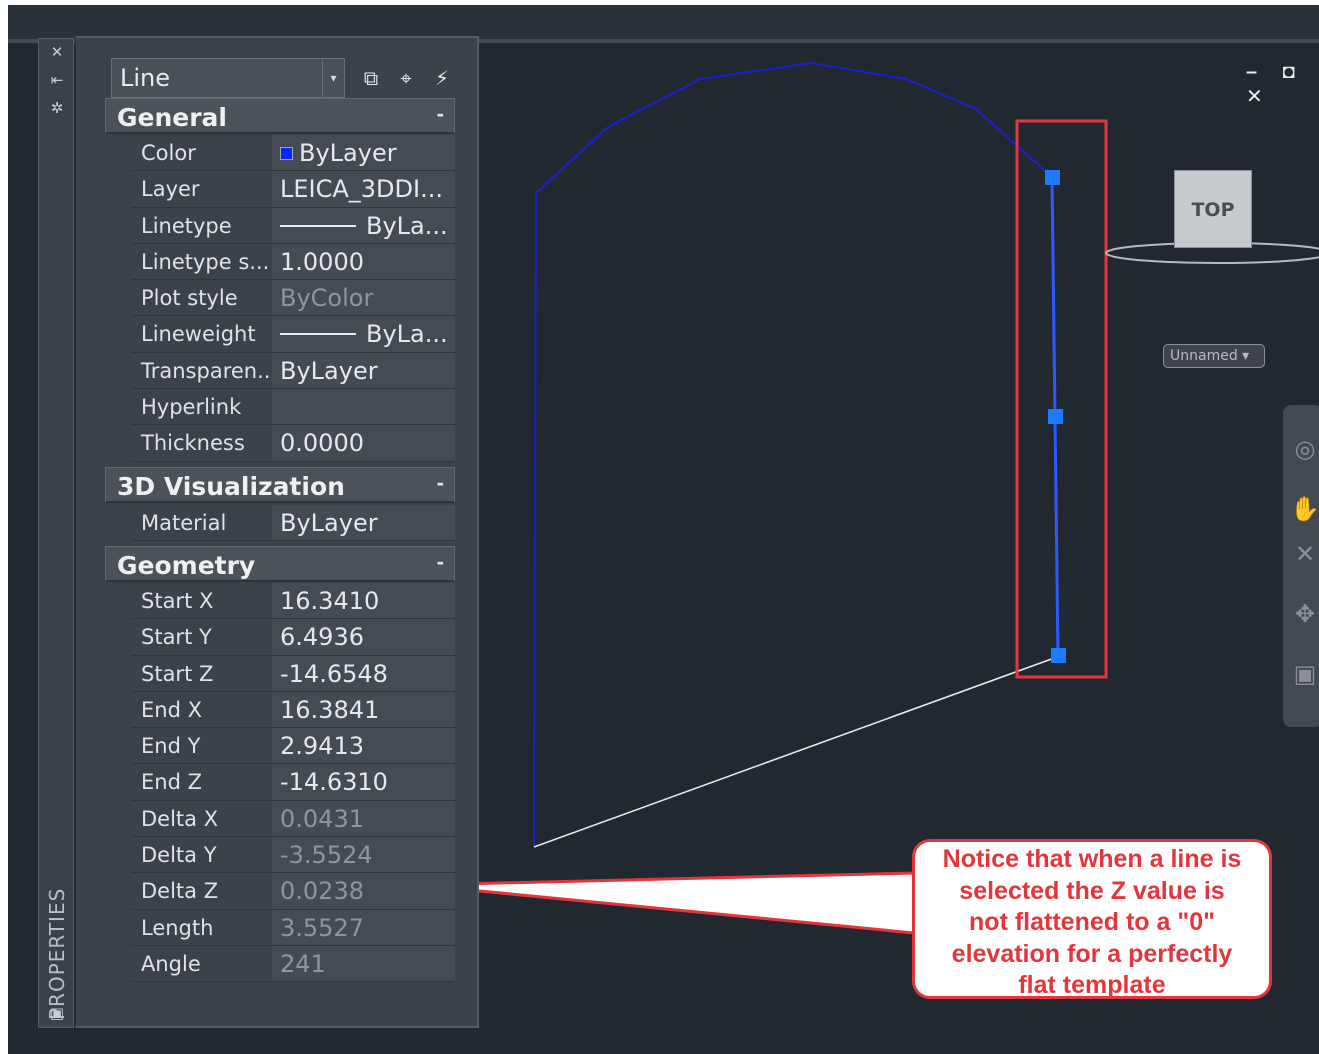 The height and width of the screenshot is (1054, 1319). I want to click on property-row-hyperlink: Hyperlink, so click(293, 407).